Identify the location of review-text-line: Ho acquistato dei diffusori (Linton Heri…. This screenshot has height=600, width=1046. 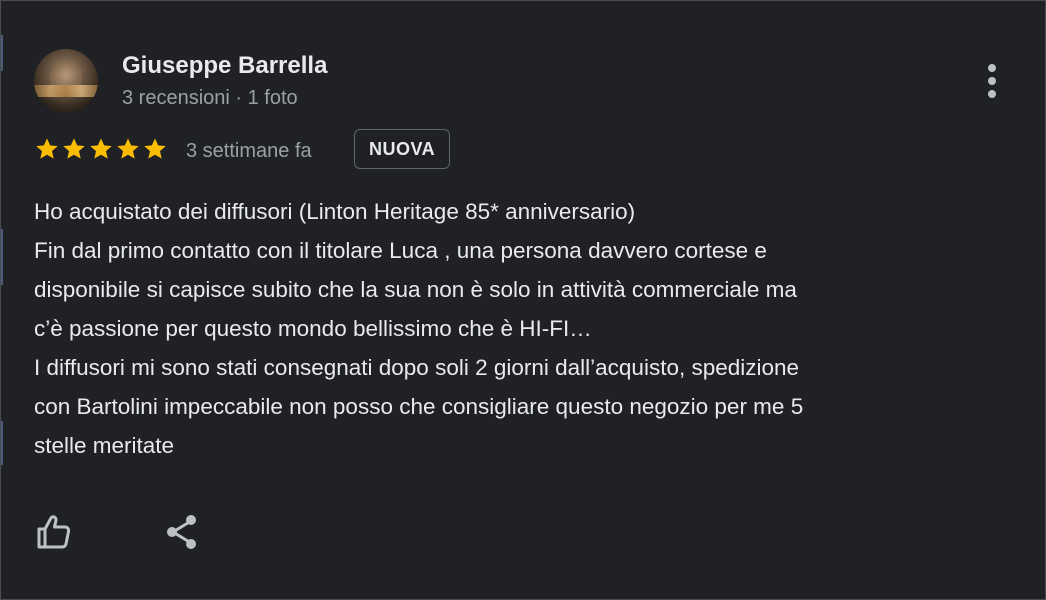
(335, 211).